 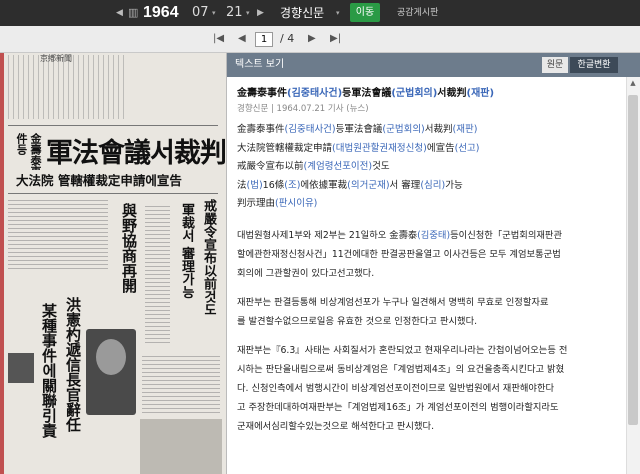 What do you see at coordinates (357, 129) in the screenshot?
I see `title-line: 金壽泰事件(김중태사건)등軍法會議(군법회의)서裁判(재판)` at bounding box center [357, 129].